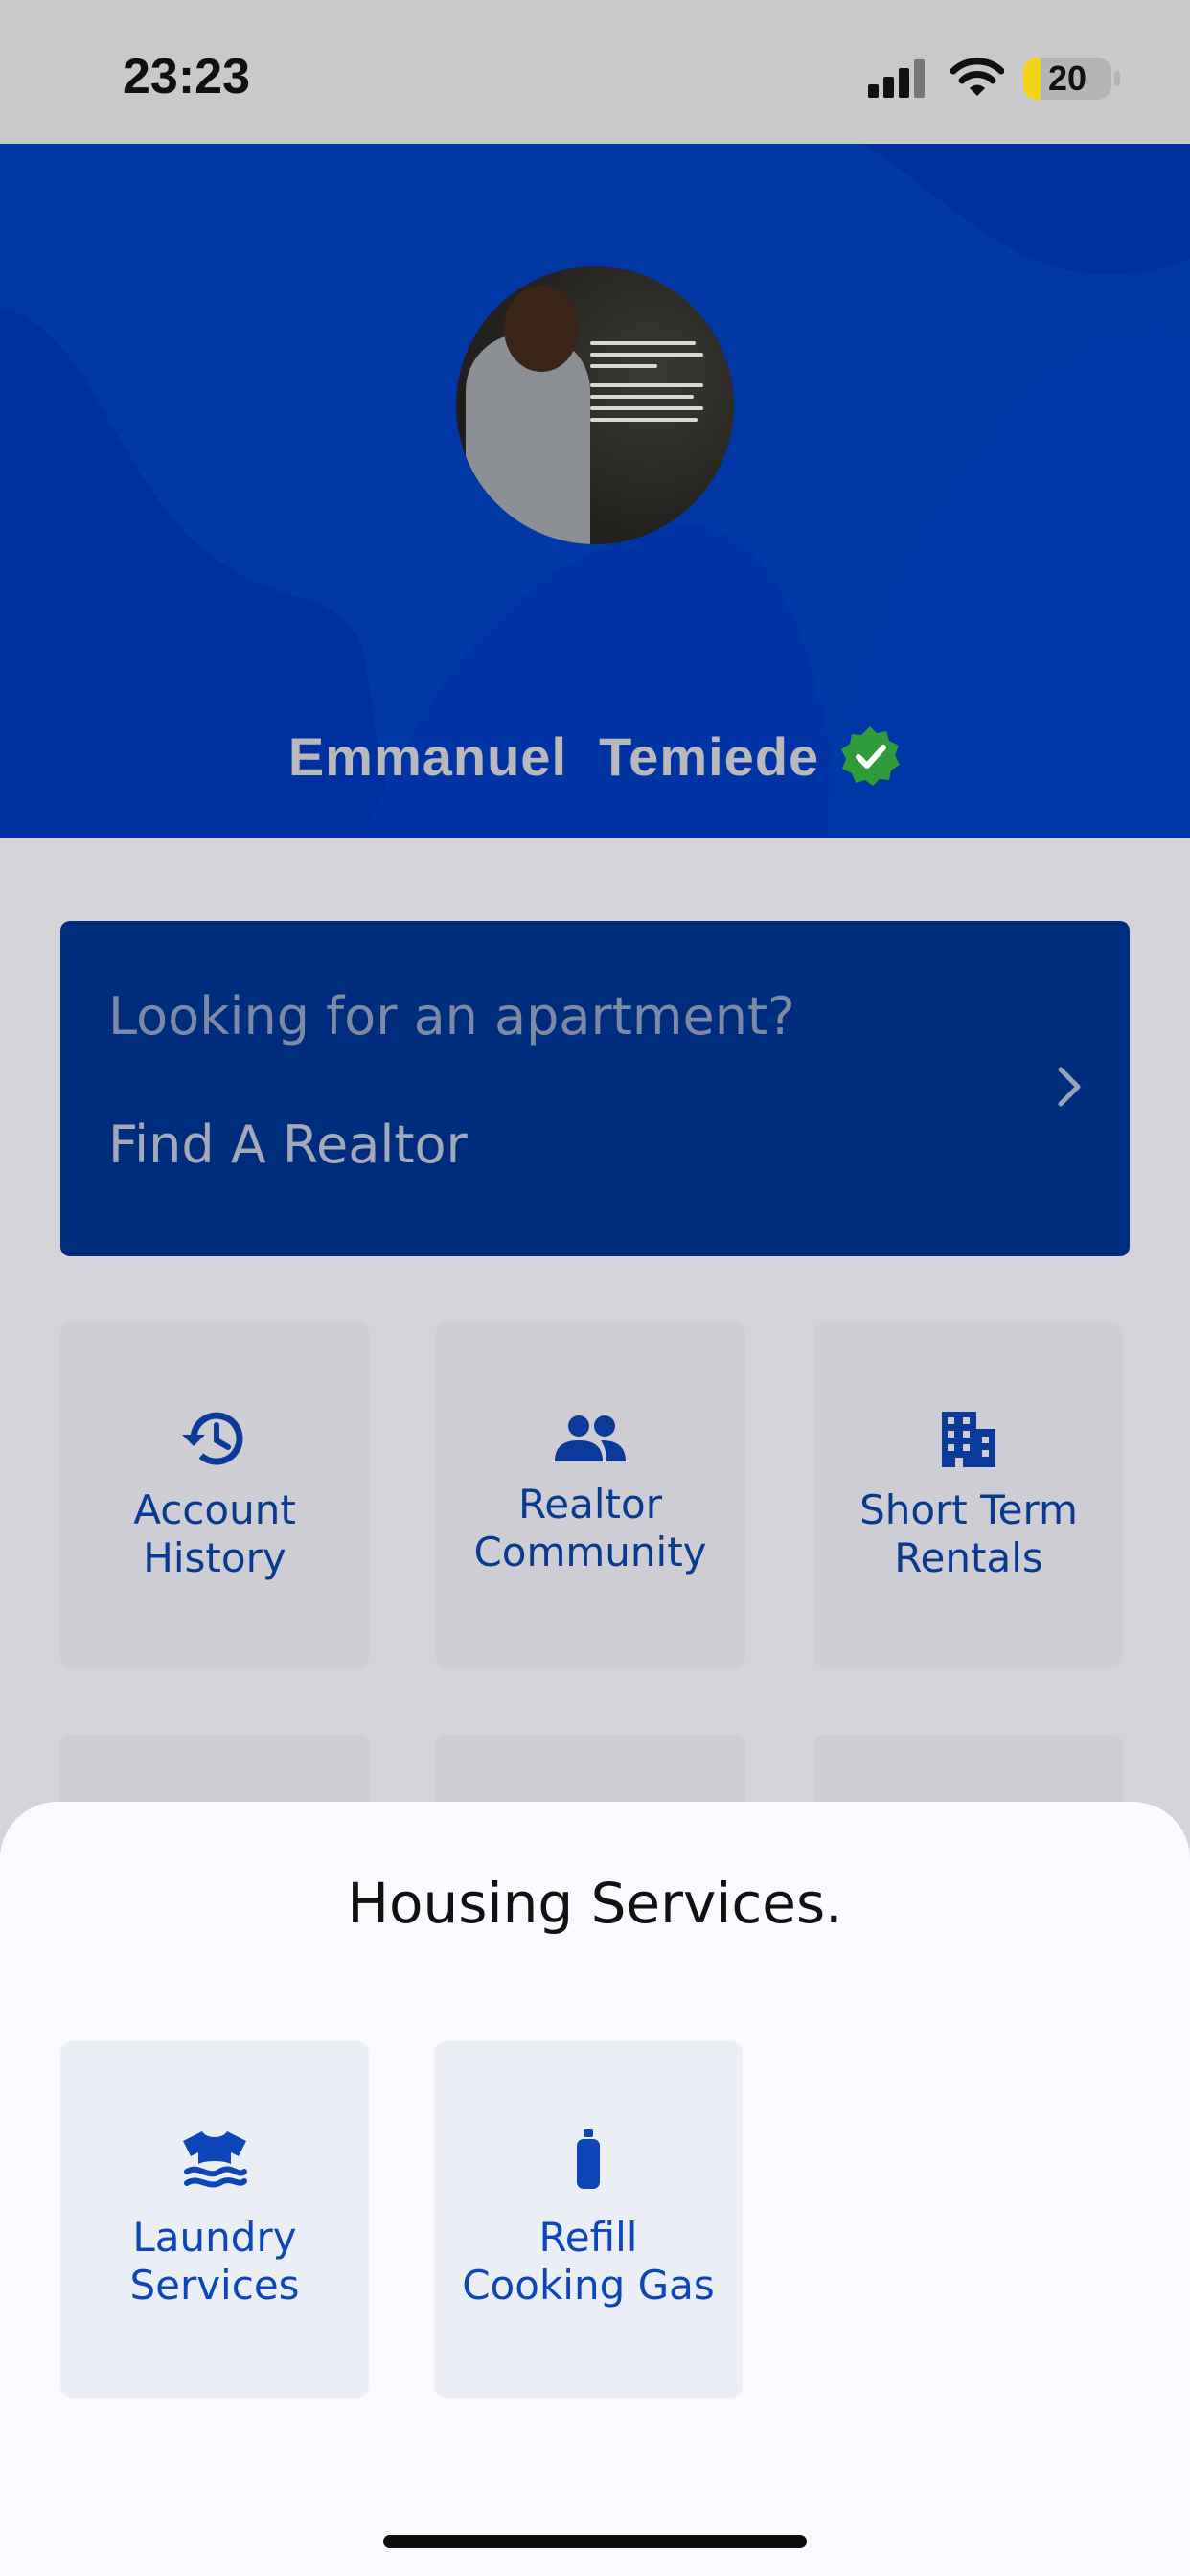 The image size is (1190, 2576). What do you see at coordinates (595, 1088) in the screenshot?
I see `find-realtor-card: Looking for an apartment? Find A Realtor` at bounding box center [595, 1088].